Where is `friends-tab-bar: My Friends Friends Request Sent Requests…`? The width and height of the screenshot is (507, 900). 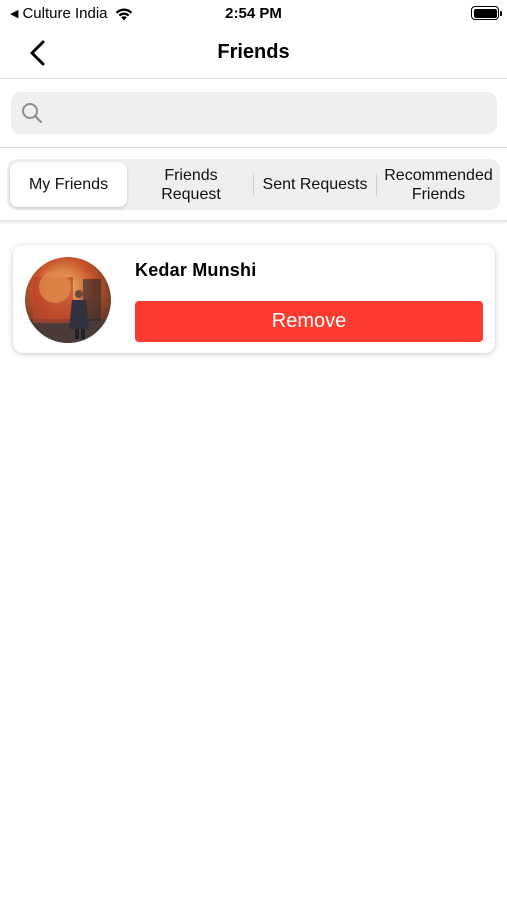
friends-tab-bar: My Friends Friends Request Sent Requests… is located at coordinates (253, 184).